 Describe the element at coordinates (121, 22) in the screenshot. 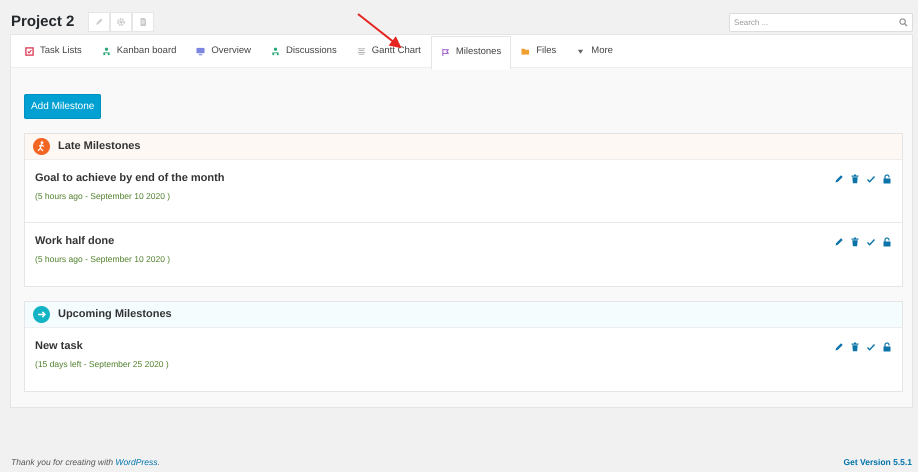

I see `gear-icon` at that location.